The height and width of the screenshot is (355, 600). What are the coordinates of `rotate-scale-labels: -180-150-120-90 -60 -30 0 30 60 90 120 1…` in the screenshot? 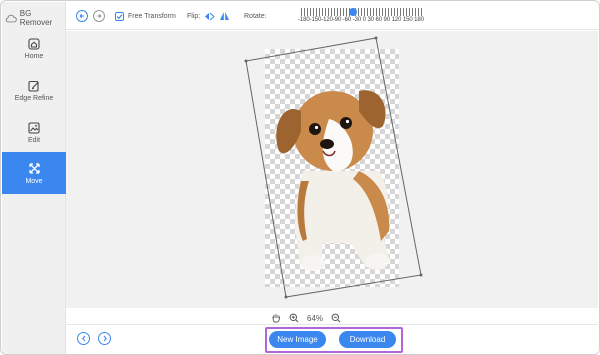 It's located at (361, 20).